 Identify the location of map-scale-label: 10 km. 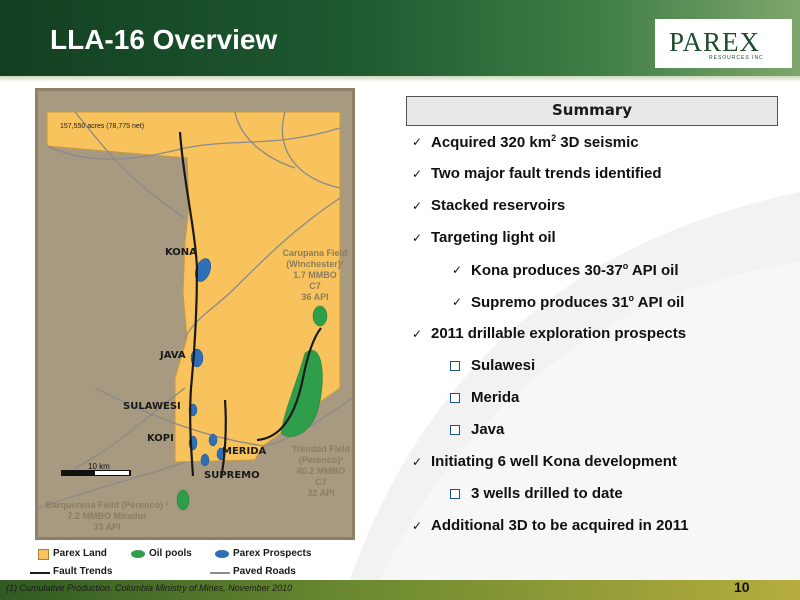
(99, 466).